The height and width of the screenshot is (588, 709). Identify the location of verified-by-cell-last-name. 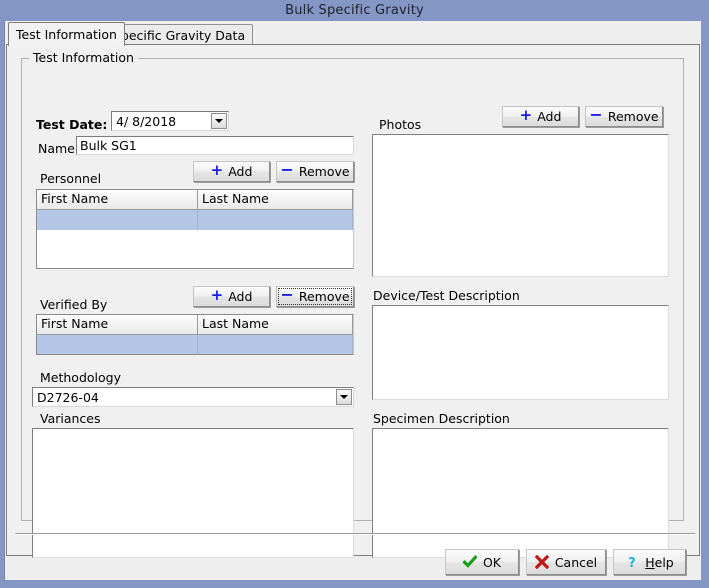
(275, 344).